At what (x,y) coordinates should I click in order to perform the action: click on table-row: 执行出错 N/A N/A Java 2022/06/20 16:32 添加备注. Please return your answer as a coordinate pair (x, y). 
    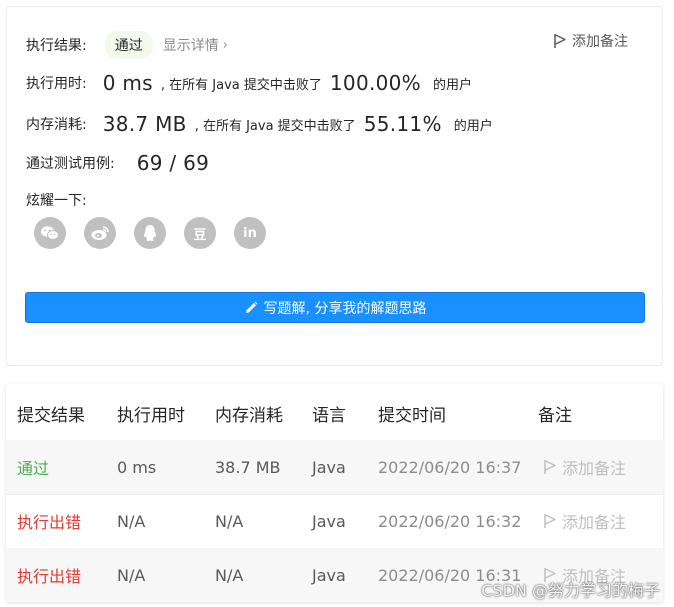
    Looking at the image, I should click on (334, 521).